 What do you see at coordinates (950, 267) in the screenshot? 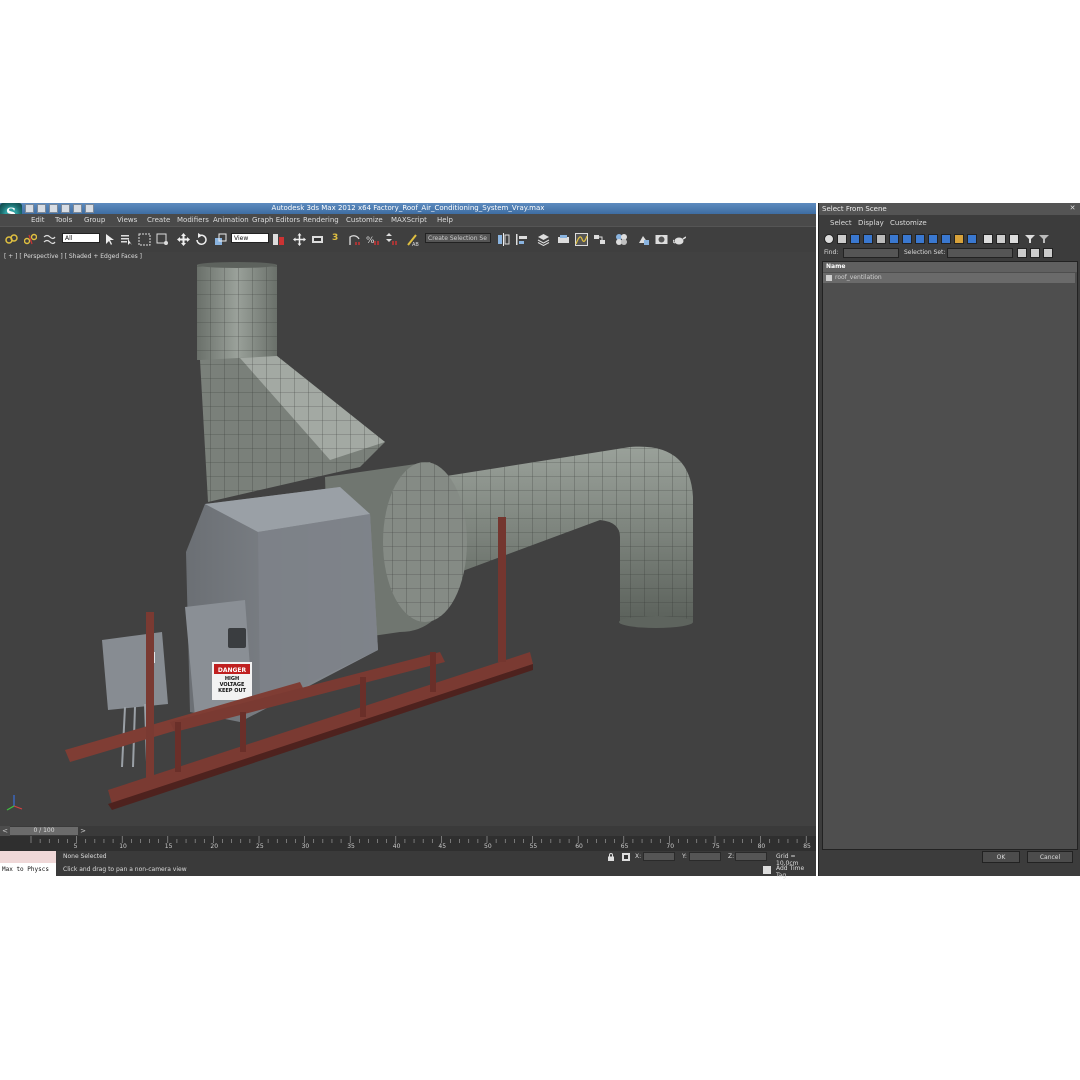
I see `column-header-name: Name` at bounding box center [950, 267].